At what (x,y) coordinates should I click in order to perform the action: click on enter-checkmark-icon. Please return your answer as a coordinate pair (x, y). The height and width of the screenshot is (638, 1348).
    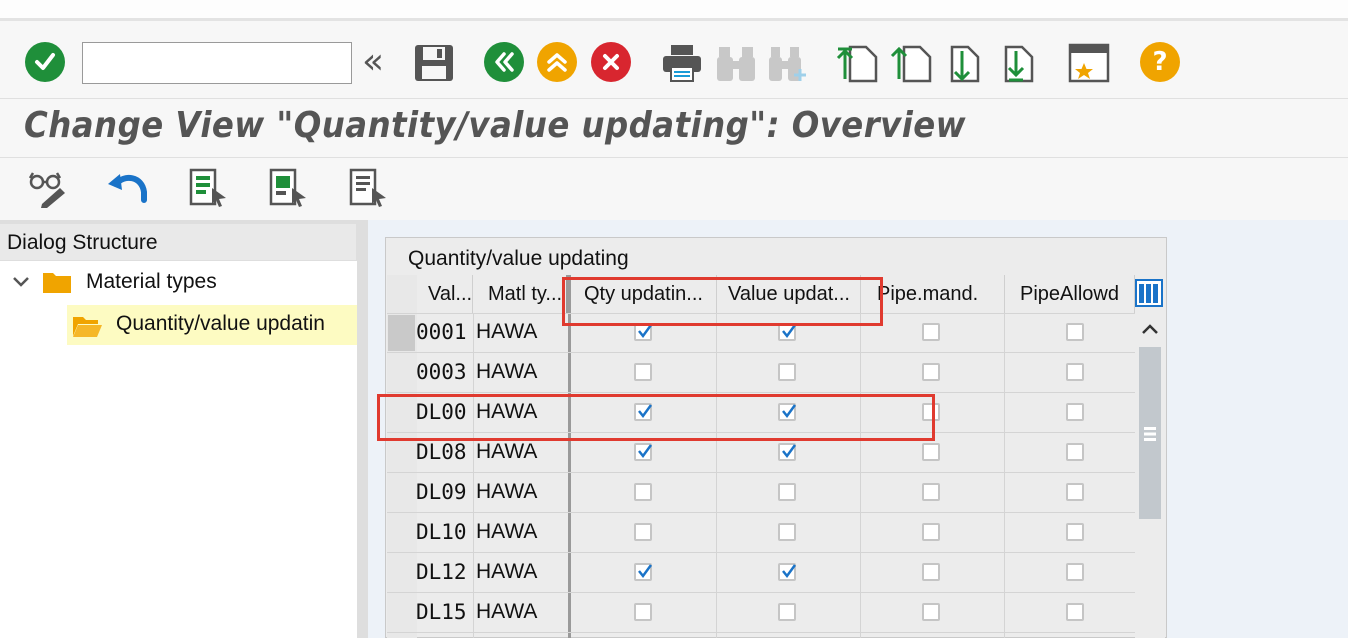
    Looking at the image, I should click on (45, 62).